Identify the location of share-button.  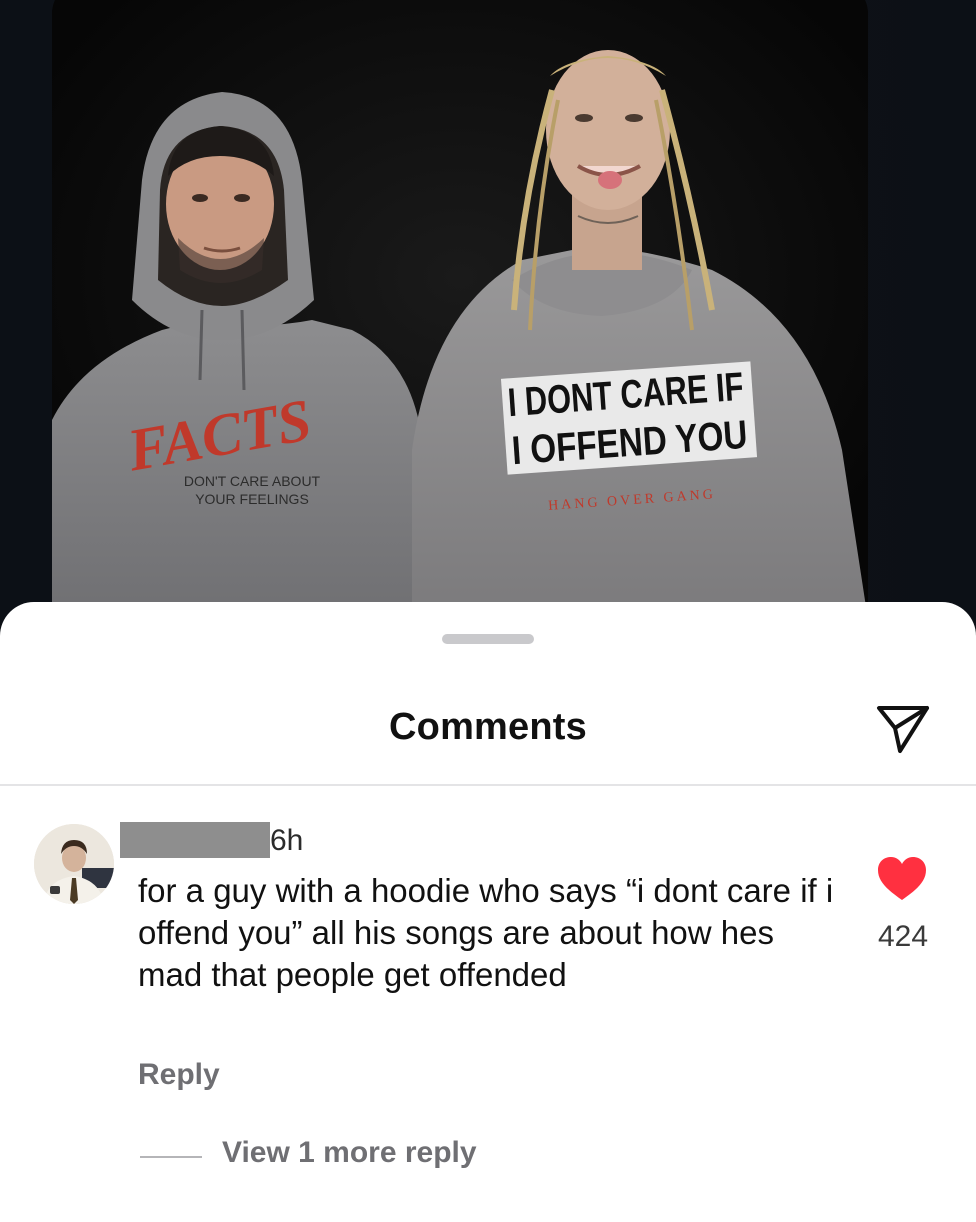
(903, 729).